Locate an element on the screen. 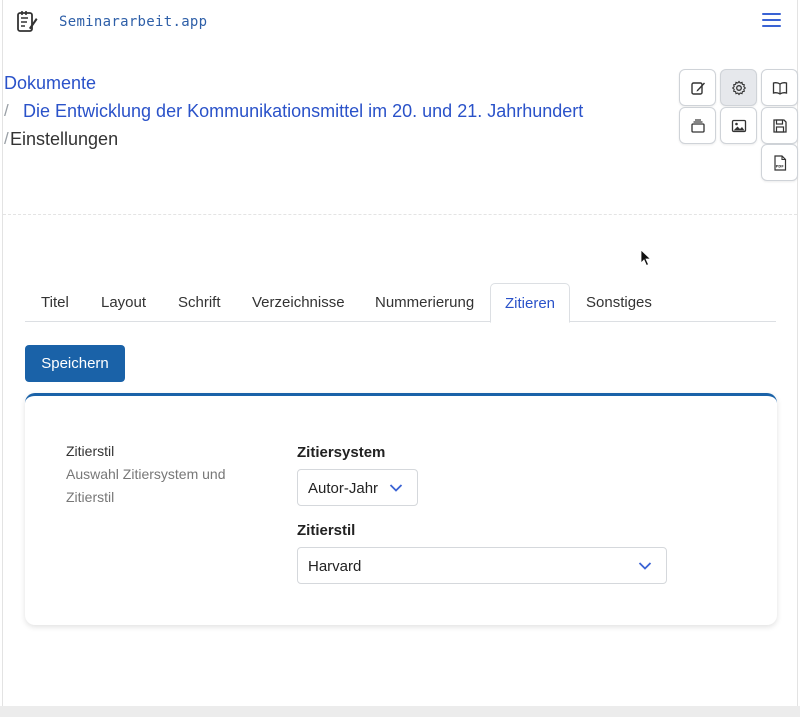  gear-icon is located at coordinates (738, 87).